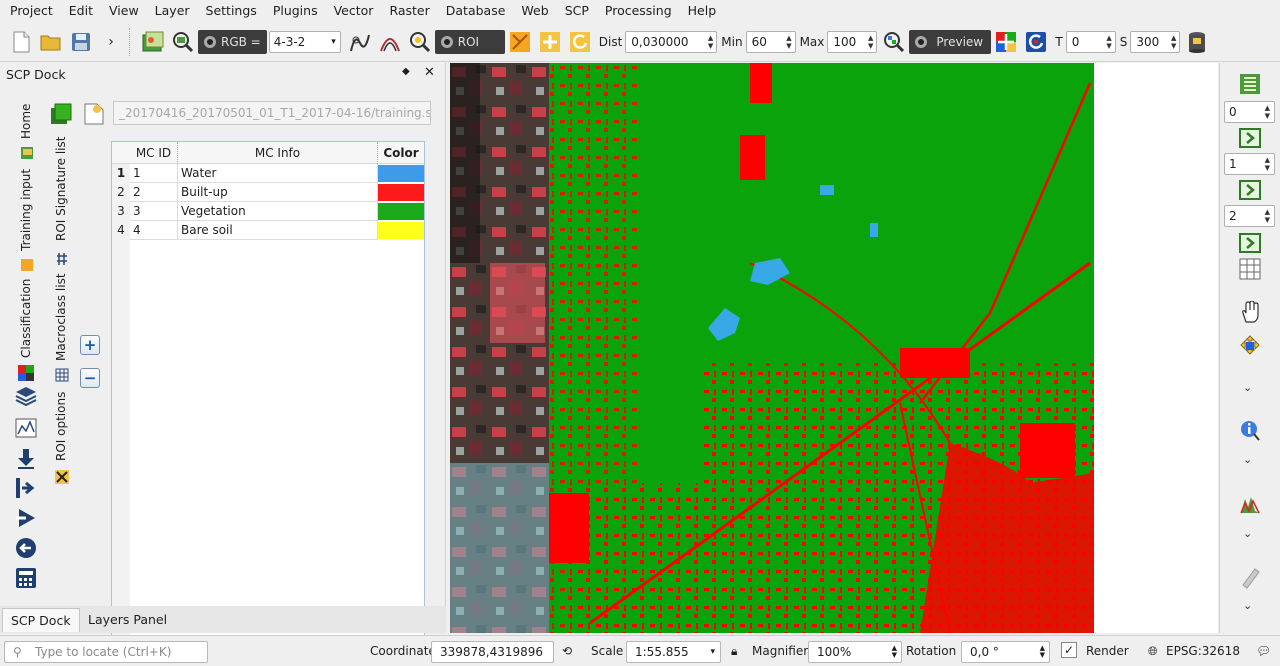  What do you see at coordinates (154, 230) in the screenshot?
I see `mc-id-cell: 4` at bounding box center [154, 230].